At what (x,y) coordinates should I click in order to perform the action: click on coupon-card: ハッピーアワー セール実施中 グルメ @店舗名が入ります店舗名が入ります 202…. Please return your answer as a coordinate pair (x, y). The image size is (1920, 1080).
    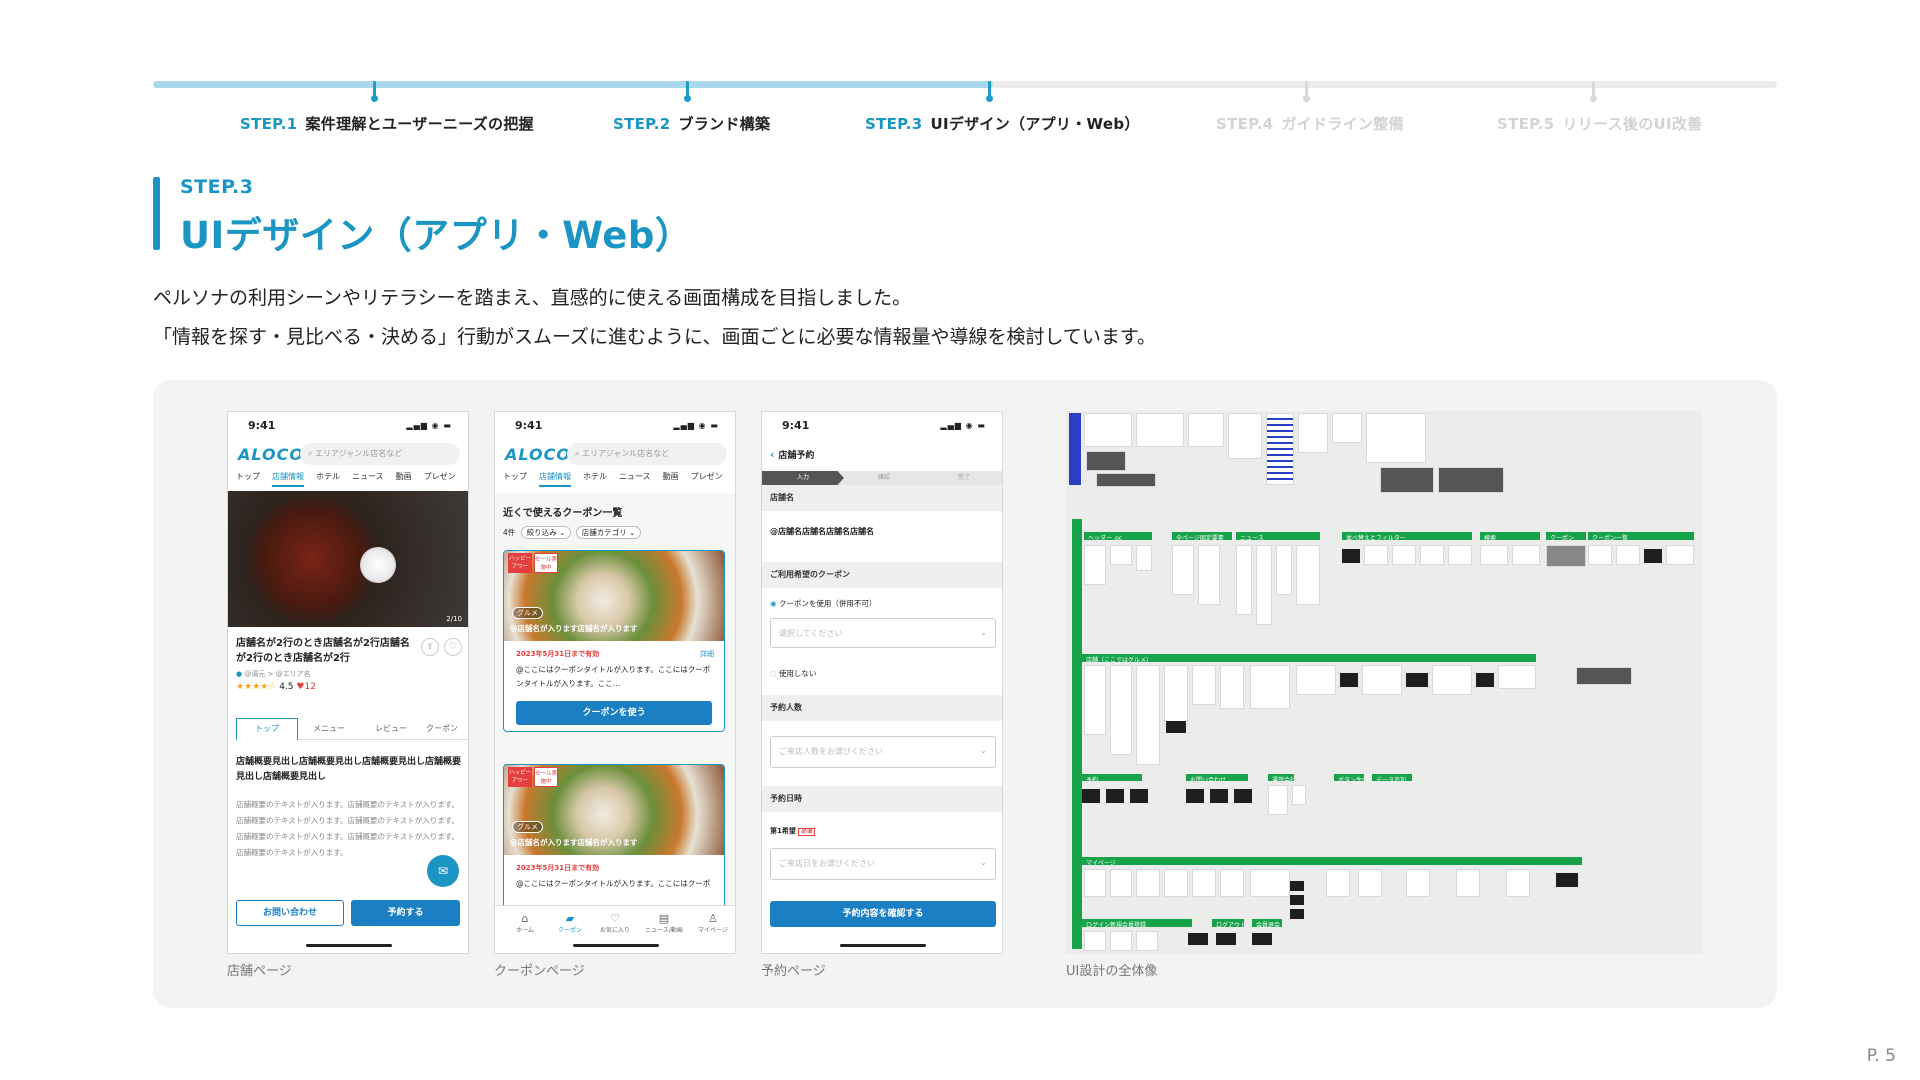
    Looking at the image, I should click on (614, 641).